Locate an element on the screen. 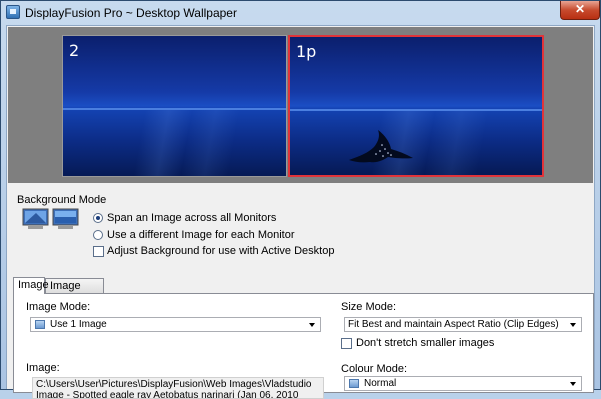 The image size is (601, 399). colour-mode-value: Normal is located at coordinates (380, 383).